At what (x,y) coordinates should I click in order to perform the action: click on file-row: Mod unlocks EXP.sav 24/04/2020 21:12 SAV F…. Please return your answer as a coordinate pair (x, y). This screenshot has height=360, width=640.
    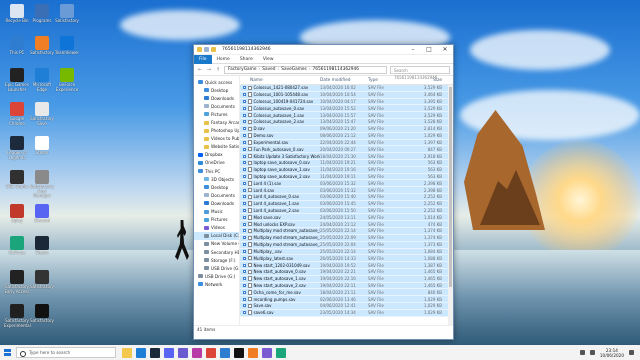
    Looking at the image, I should click on (346, 225).